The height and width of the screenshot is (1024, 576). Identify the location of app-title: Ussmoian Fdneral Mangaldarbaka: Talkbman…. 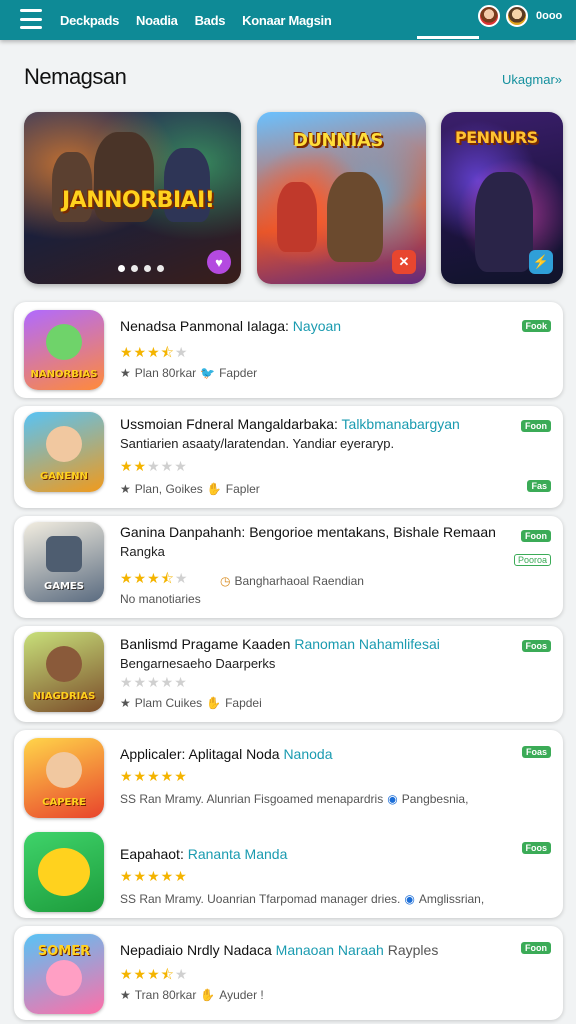
(290, 424).